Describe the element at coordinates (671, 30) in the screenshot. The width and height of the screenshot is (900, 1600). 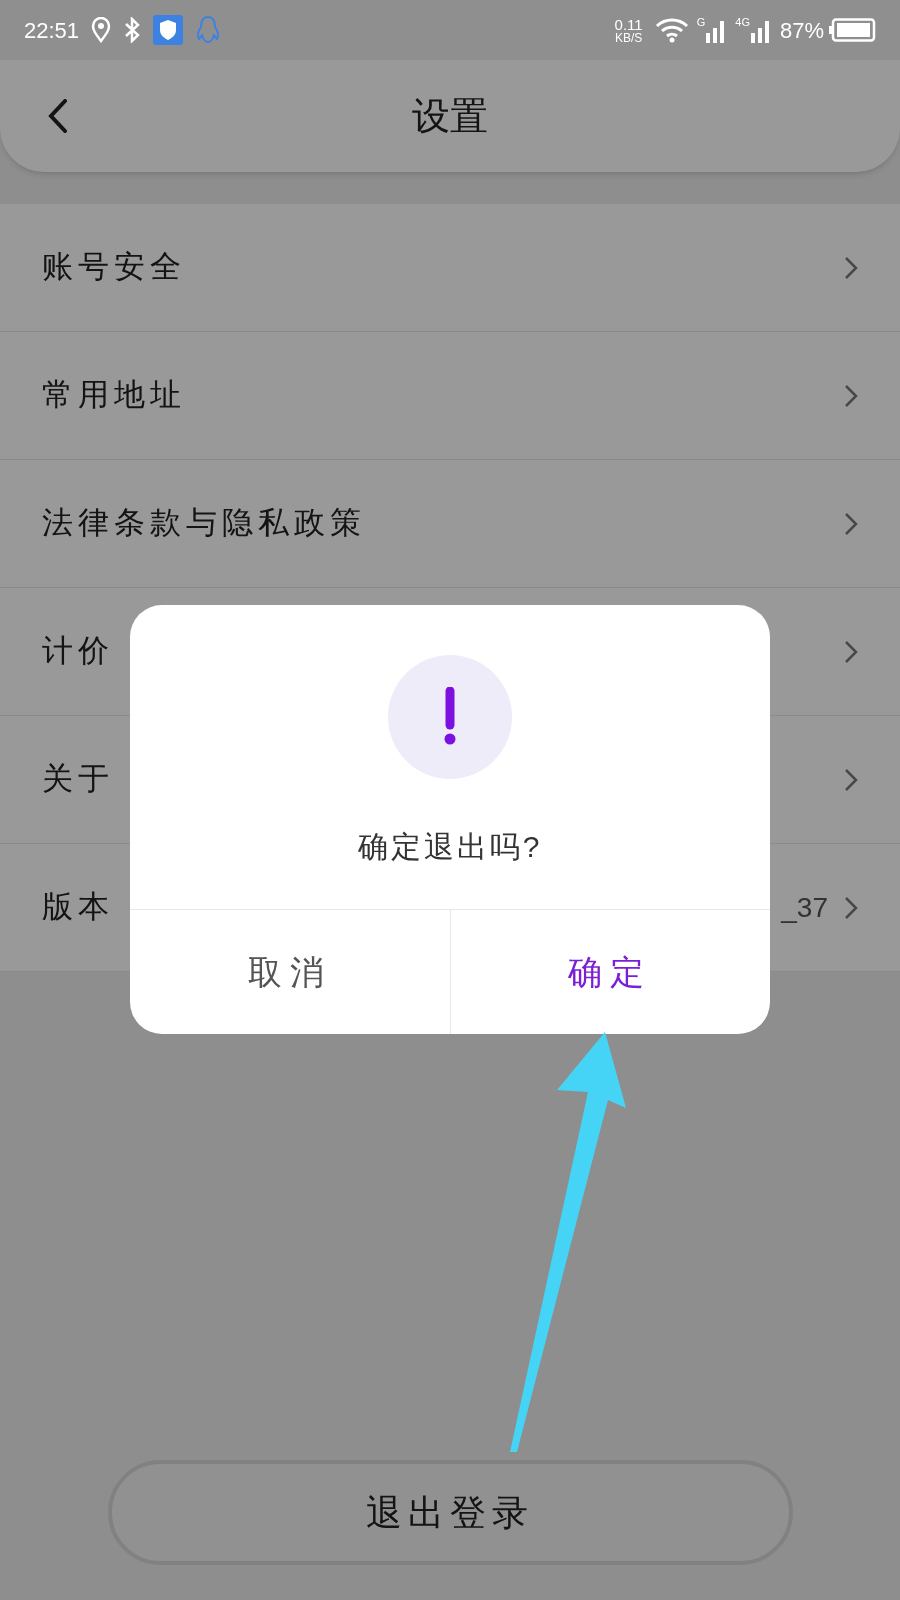
I see `wifi-icon` at that location.